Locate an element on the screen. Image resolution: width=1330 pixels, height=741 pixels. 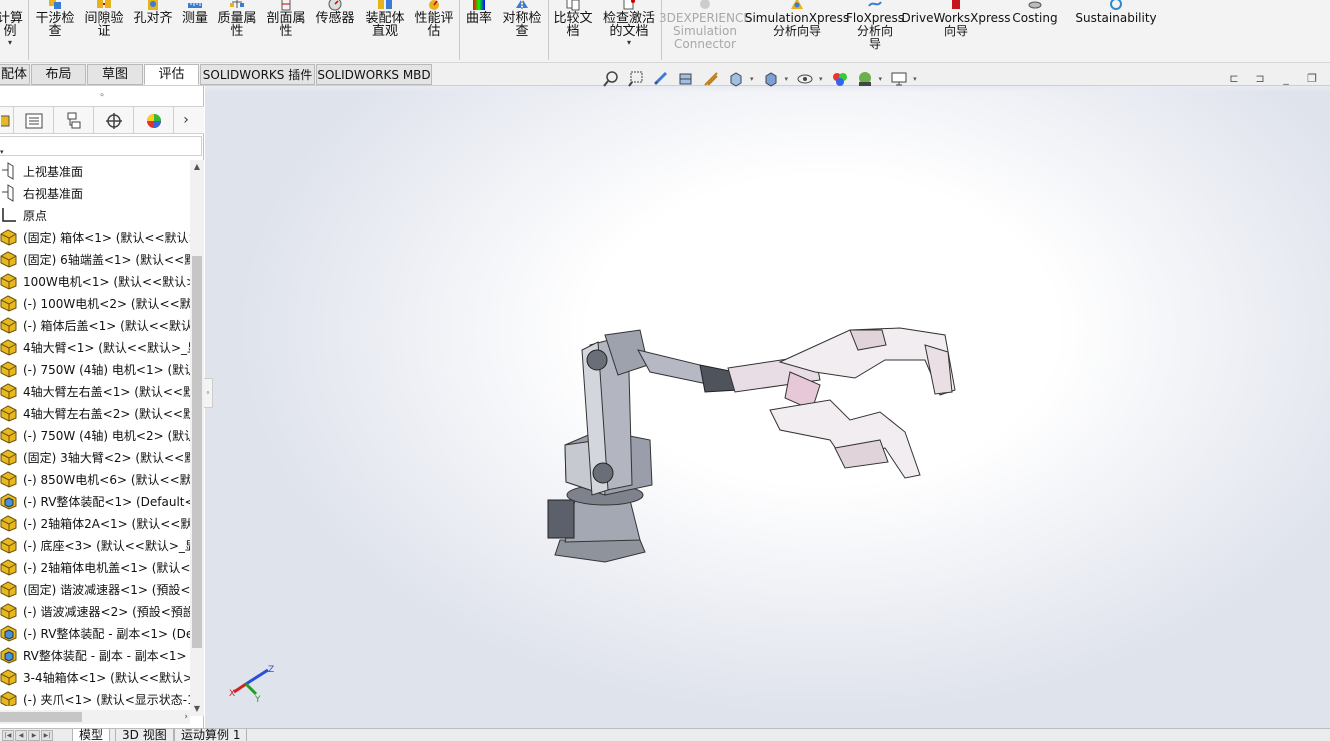
previous-tab-icon: ◀ is located at coordinates (21, 735).